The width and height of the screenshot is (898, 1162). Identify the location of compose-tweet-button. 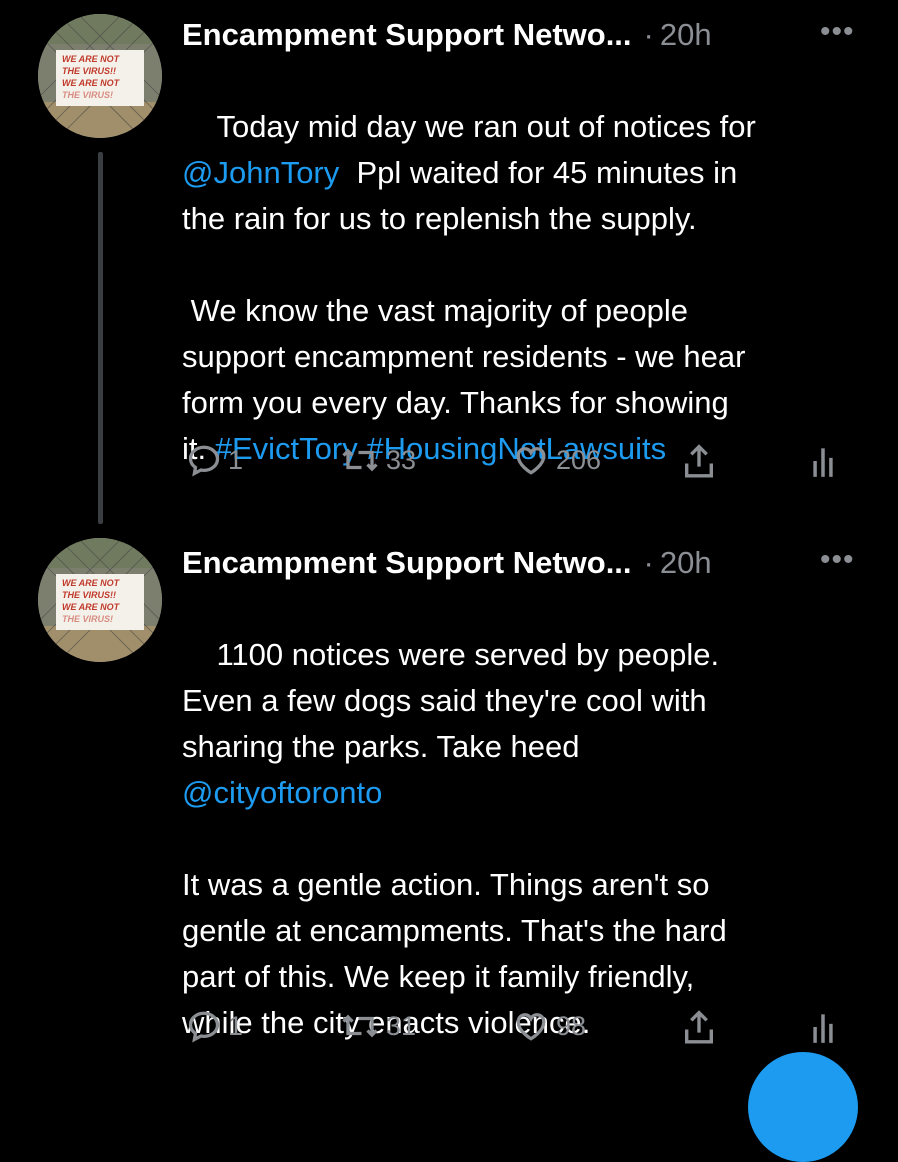
(803, 1107).